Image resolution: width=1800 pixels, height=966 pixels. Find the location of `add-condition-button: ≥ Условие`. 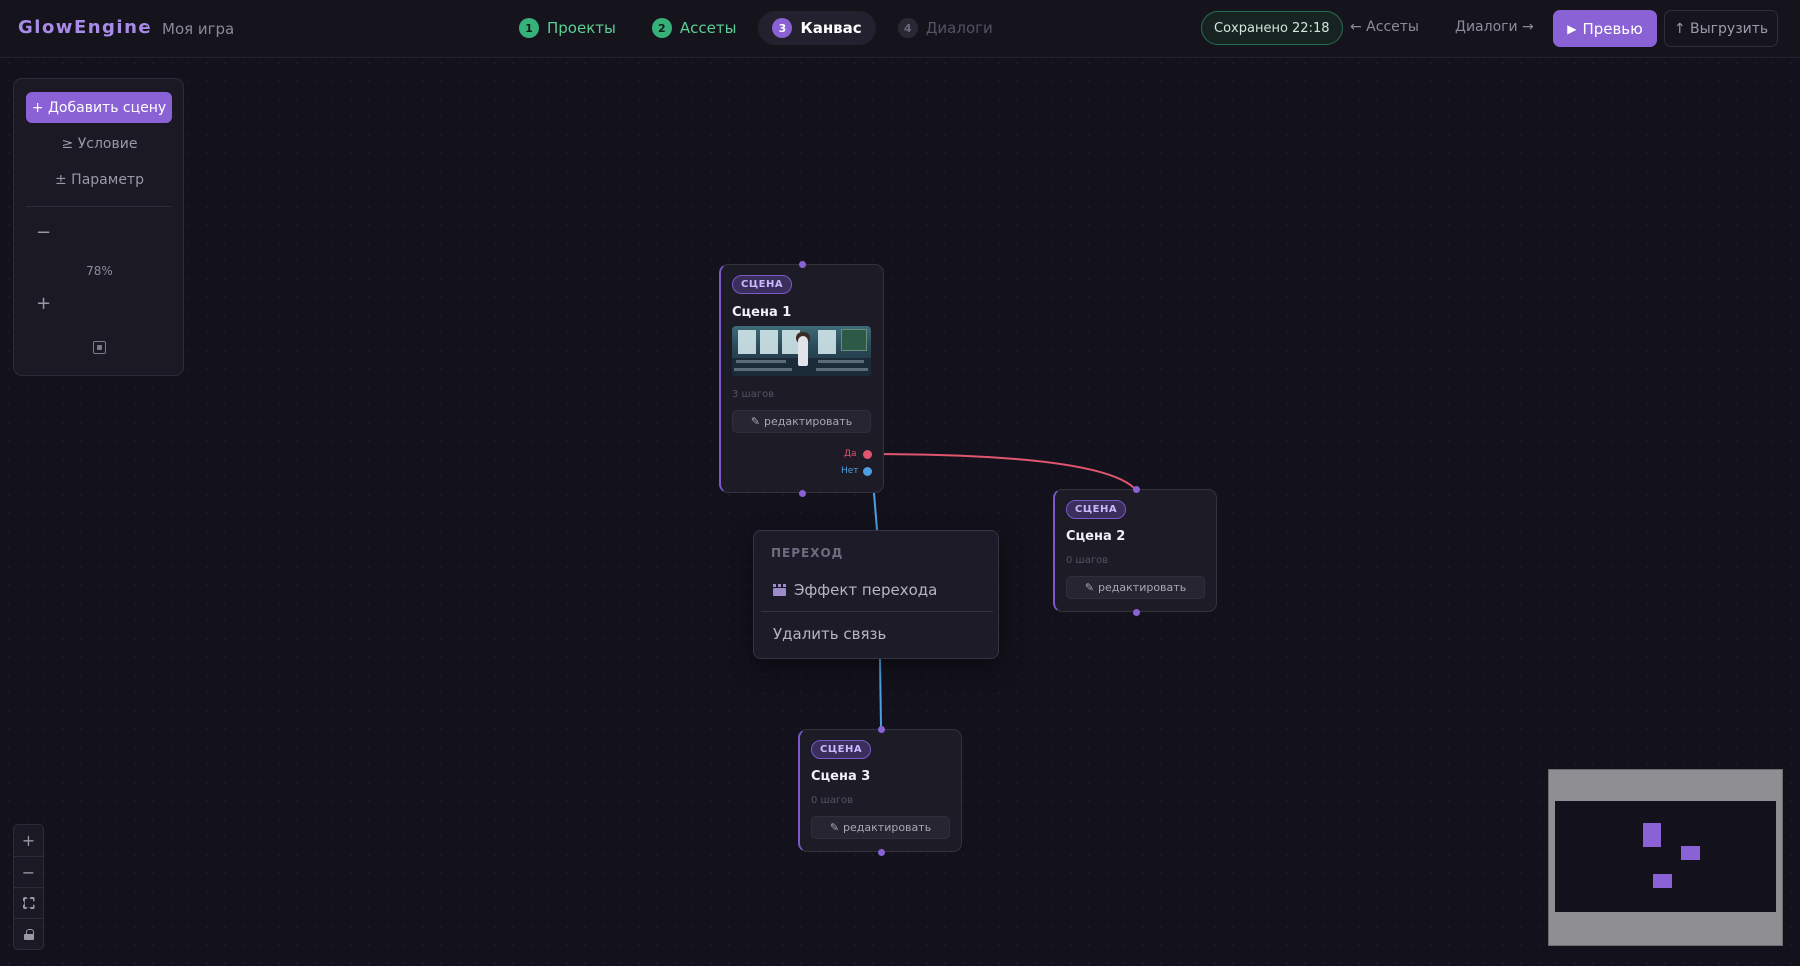

add-condition-button: ≥ Условие is located at coordinates (99, 144).